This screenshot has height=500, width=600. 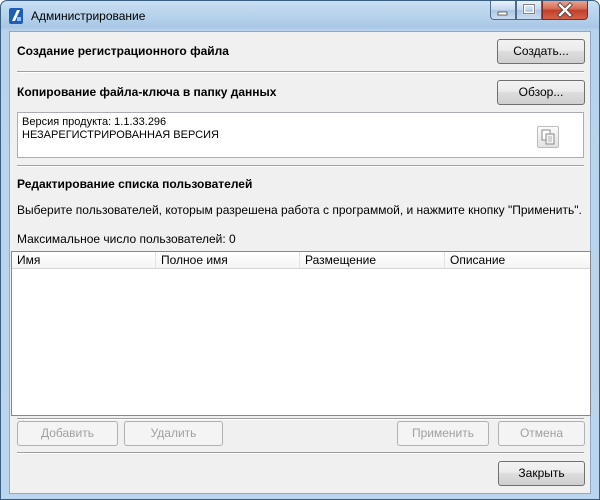 I want to click on apply-button: Применить, so click(x=443, y=433).